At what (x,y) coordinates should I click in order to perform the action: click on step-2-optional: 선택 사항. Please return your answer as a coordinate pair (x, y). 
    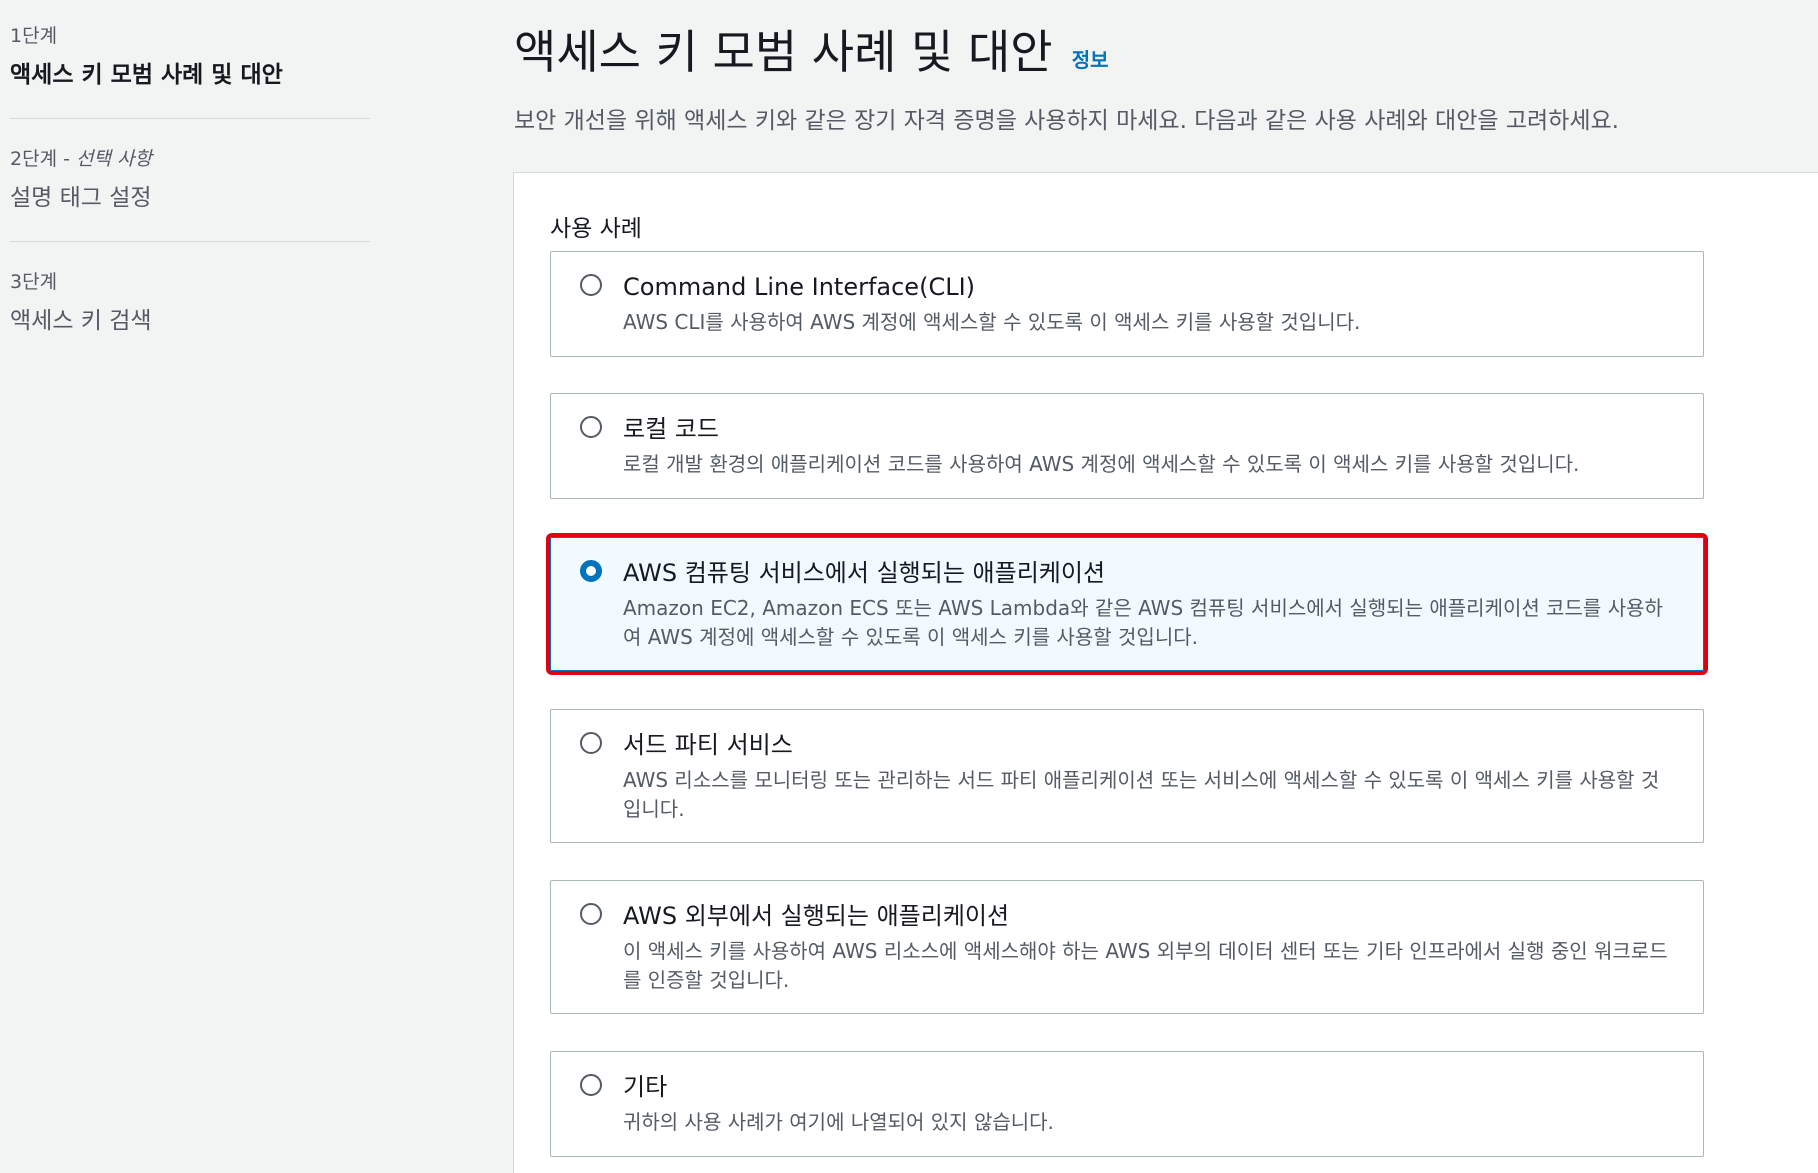
    Looking at the image, I should click on (113, 159).